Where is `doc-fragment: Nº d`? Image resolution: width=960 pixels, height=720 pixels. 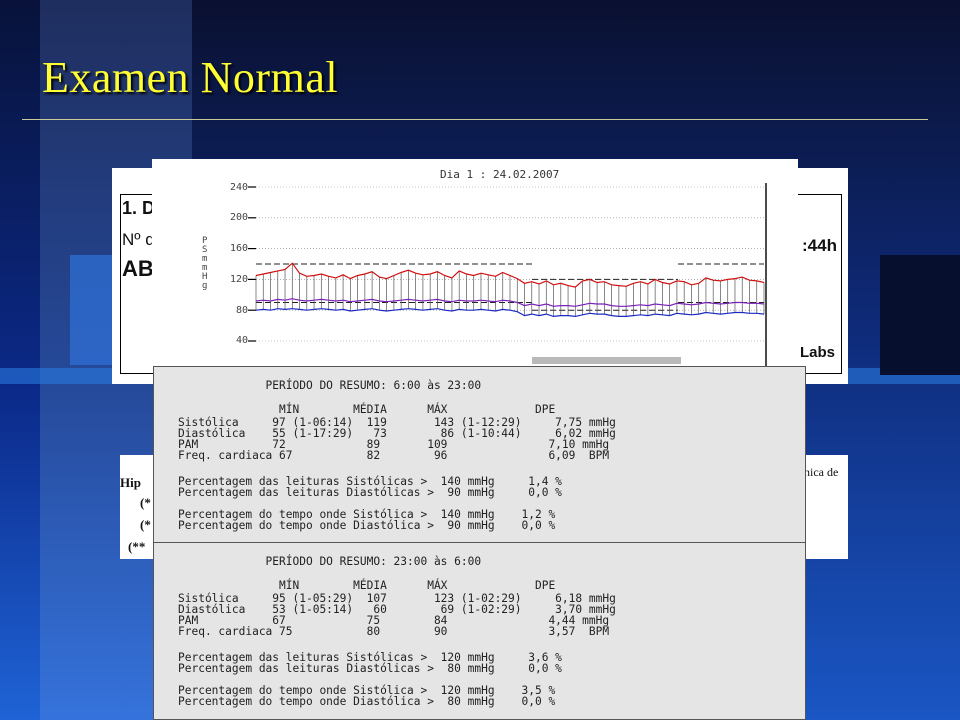 doc-fragment: Nº d is located at coordinates (138, 239).